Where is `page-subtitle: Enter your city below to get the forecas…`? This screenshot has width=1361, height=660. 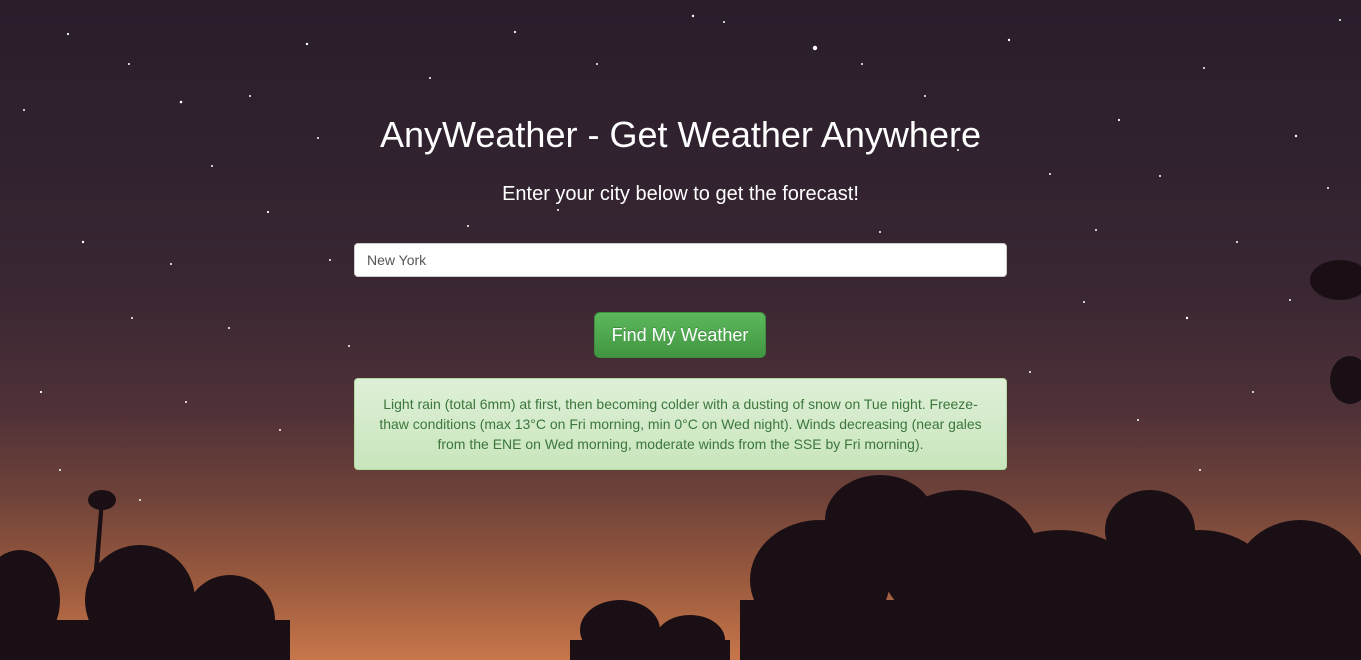 page-subtitle: Enter your city below to get the forecas… is located at coordinates (680, 194).